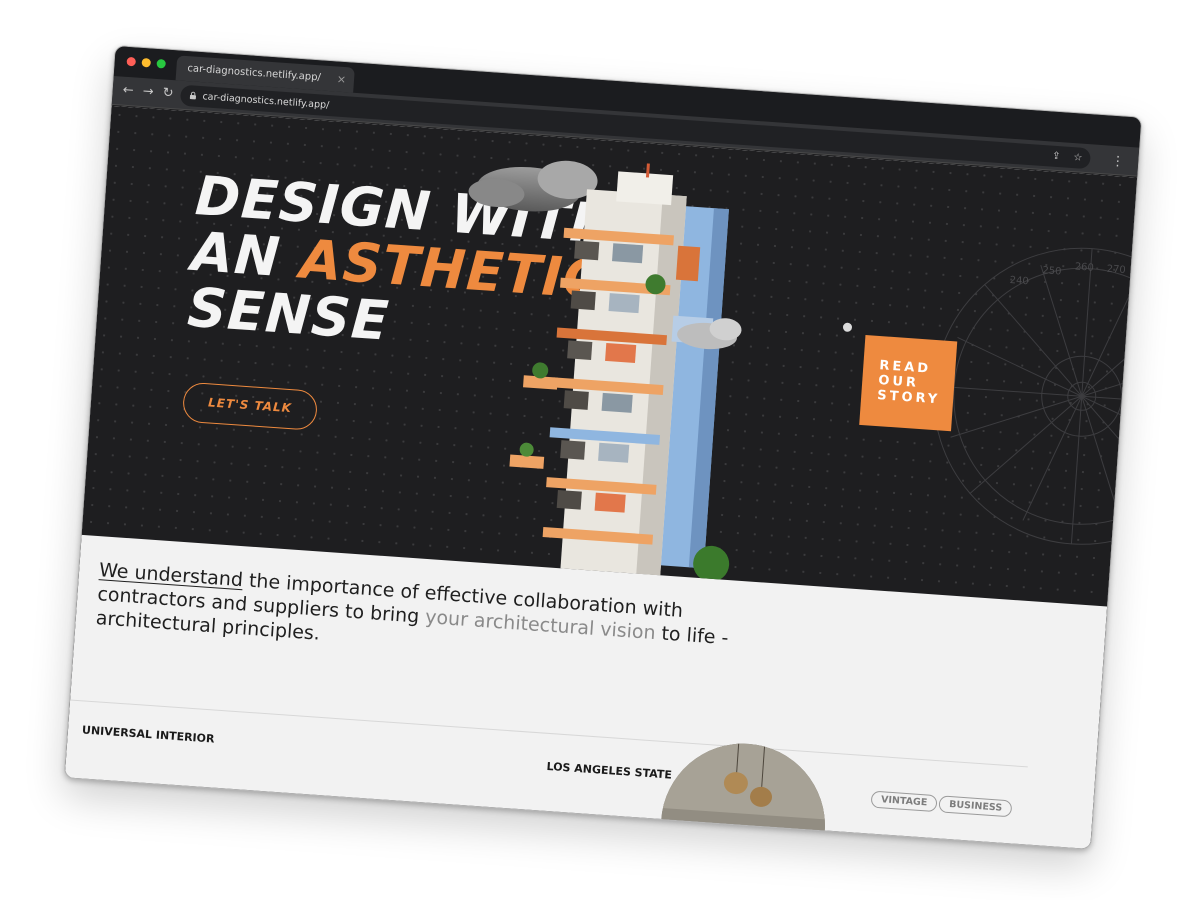 This screenshot has height=900, width=1200. What do you see at coordinates (1116, 270) in the screenshot?
I see `dial-number: 270` at bounding box center [1116, 270].